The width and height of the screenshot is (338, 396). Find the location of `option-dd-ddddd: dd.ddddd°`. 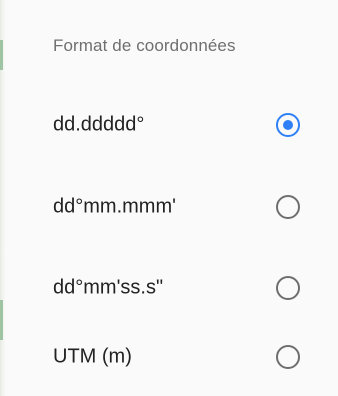

option-dd-ddddd: dd.ddddd° is located at coordinates (172, 125).